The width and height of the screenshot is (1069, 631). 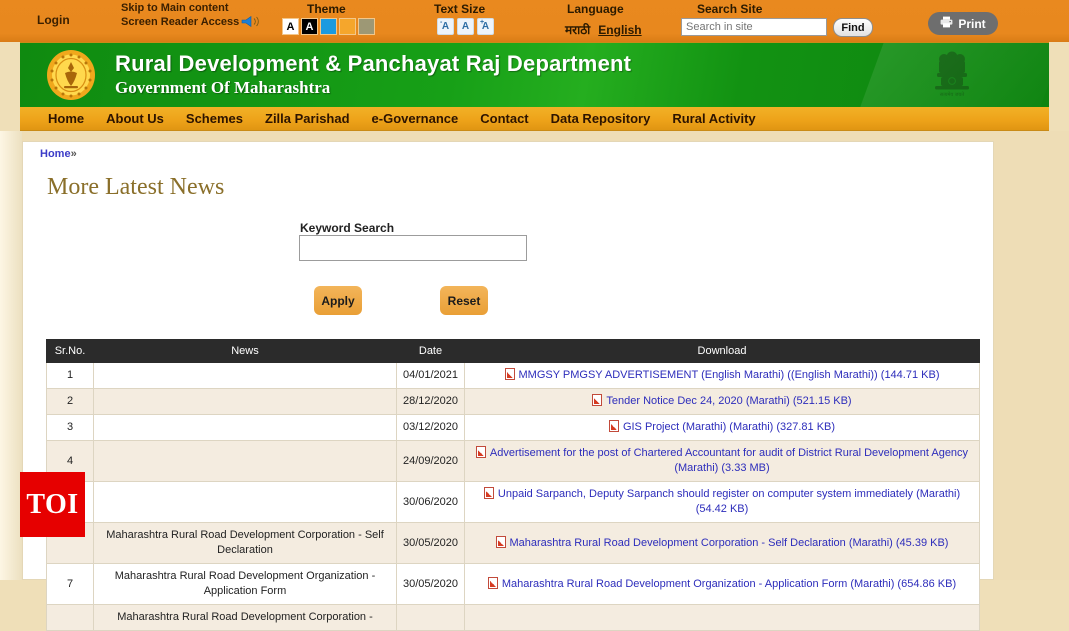 What do you see at coordinates (430, 375) in the screenshot?
I see `cell-date: 04/01/2021` at bounding box center [430, 375].